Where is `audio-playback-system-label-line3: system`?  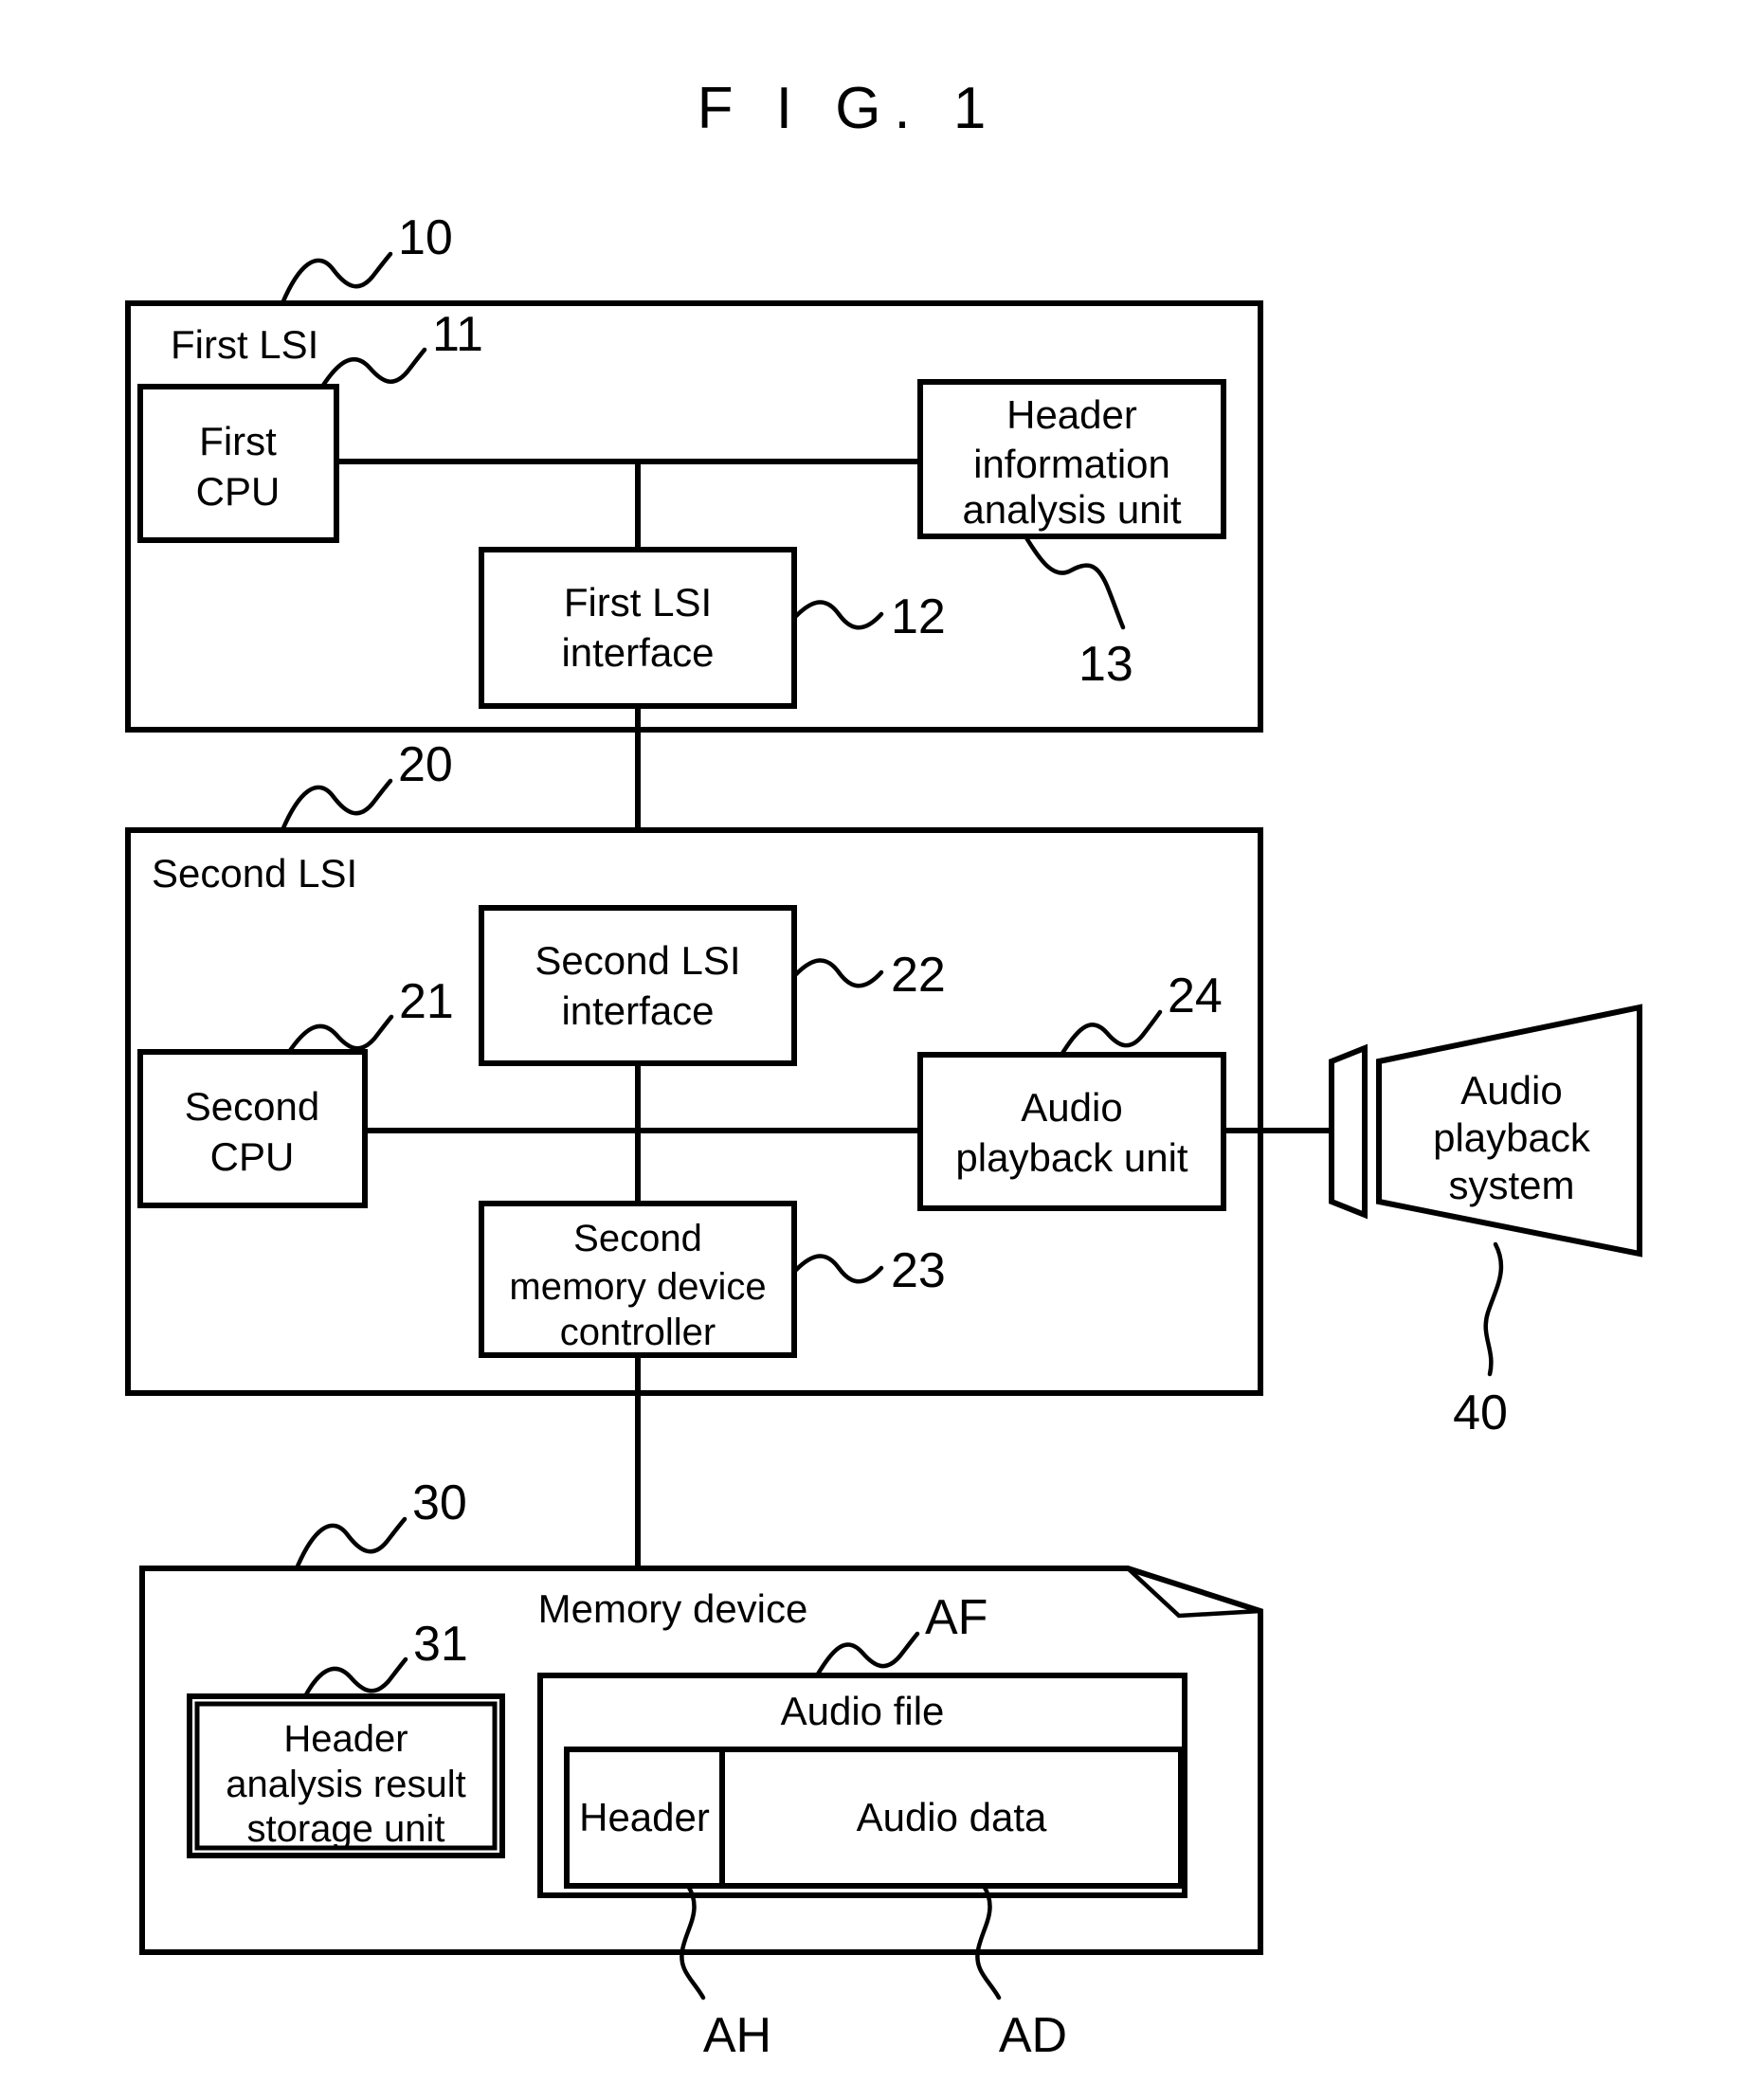
audio-playback-system-label-line3: system is located at coordinates (1511, 1185).